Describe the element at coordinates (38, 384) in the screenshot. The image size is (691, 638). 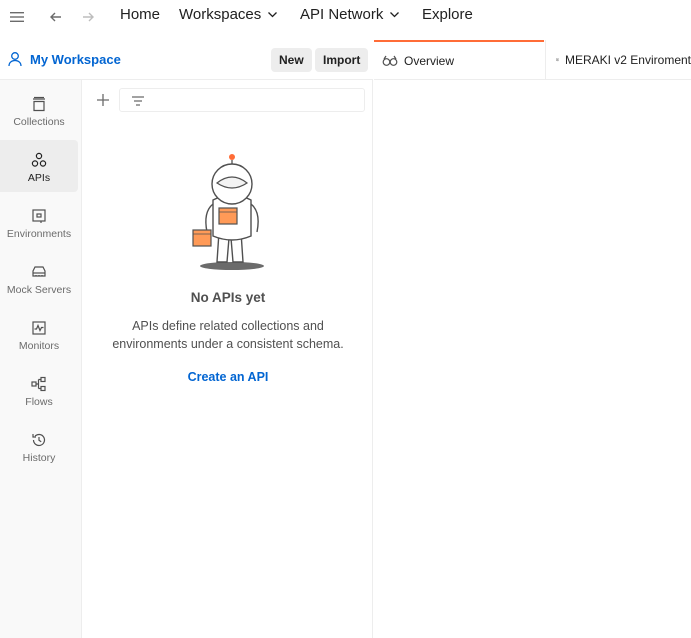
I see `flows-icon` at that location.